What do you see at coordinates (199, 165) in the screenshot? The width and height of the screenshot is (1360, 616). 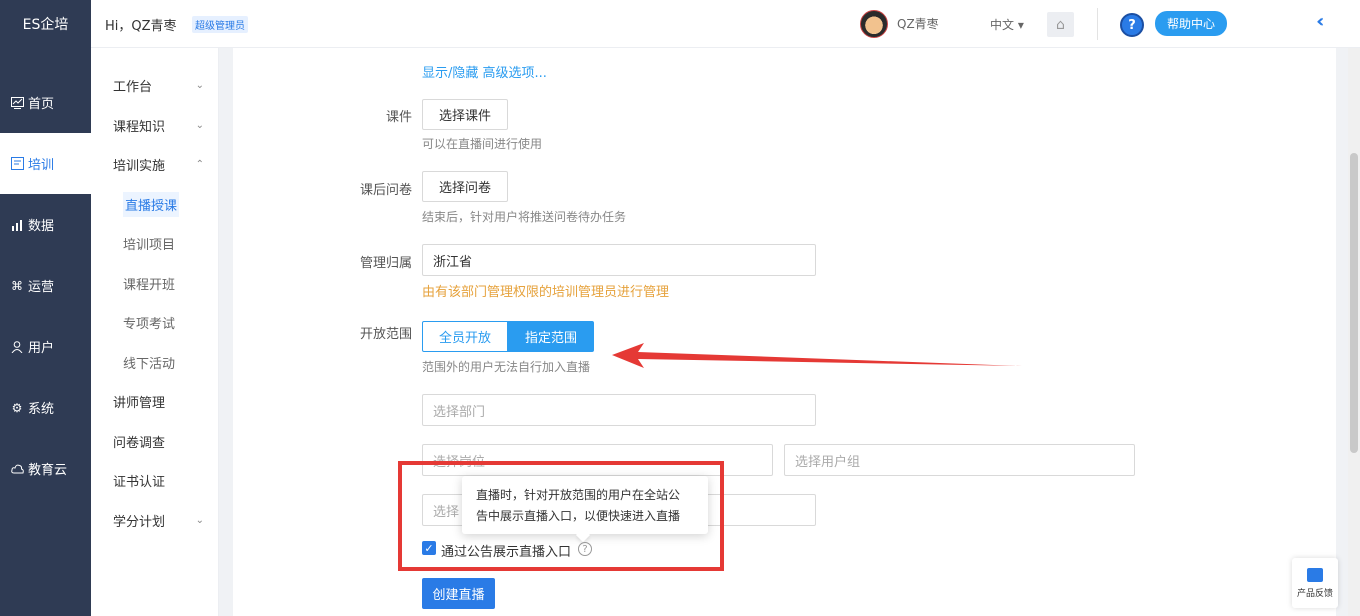 I see `chevron-up-icon: ⌃` at bounding box center [199, 165].